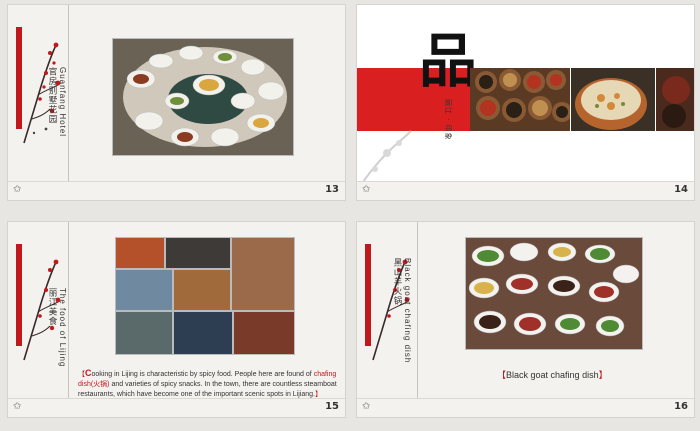 The height and width of the screenshot is (431, 700). I want to click on slide-footer: ✩ 14, so click(525, 190).